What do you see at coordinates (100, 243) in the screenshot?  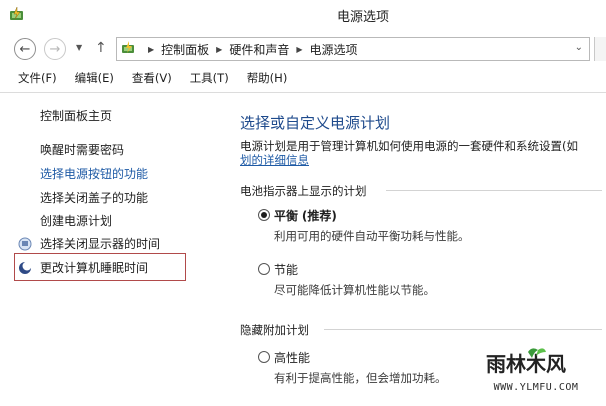 I see `sidebar-item-display-off-time: 选择关闭显示器的时间` at bounding box center [100, 243].